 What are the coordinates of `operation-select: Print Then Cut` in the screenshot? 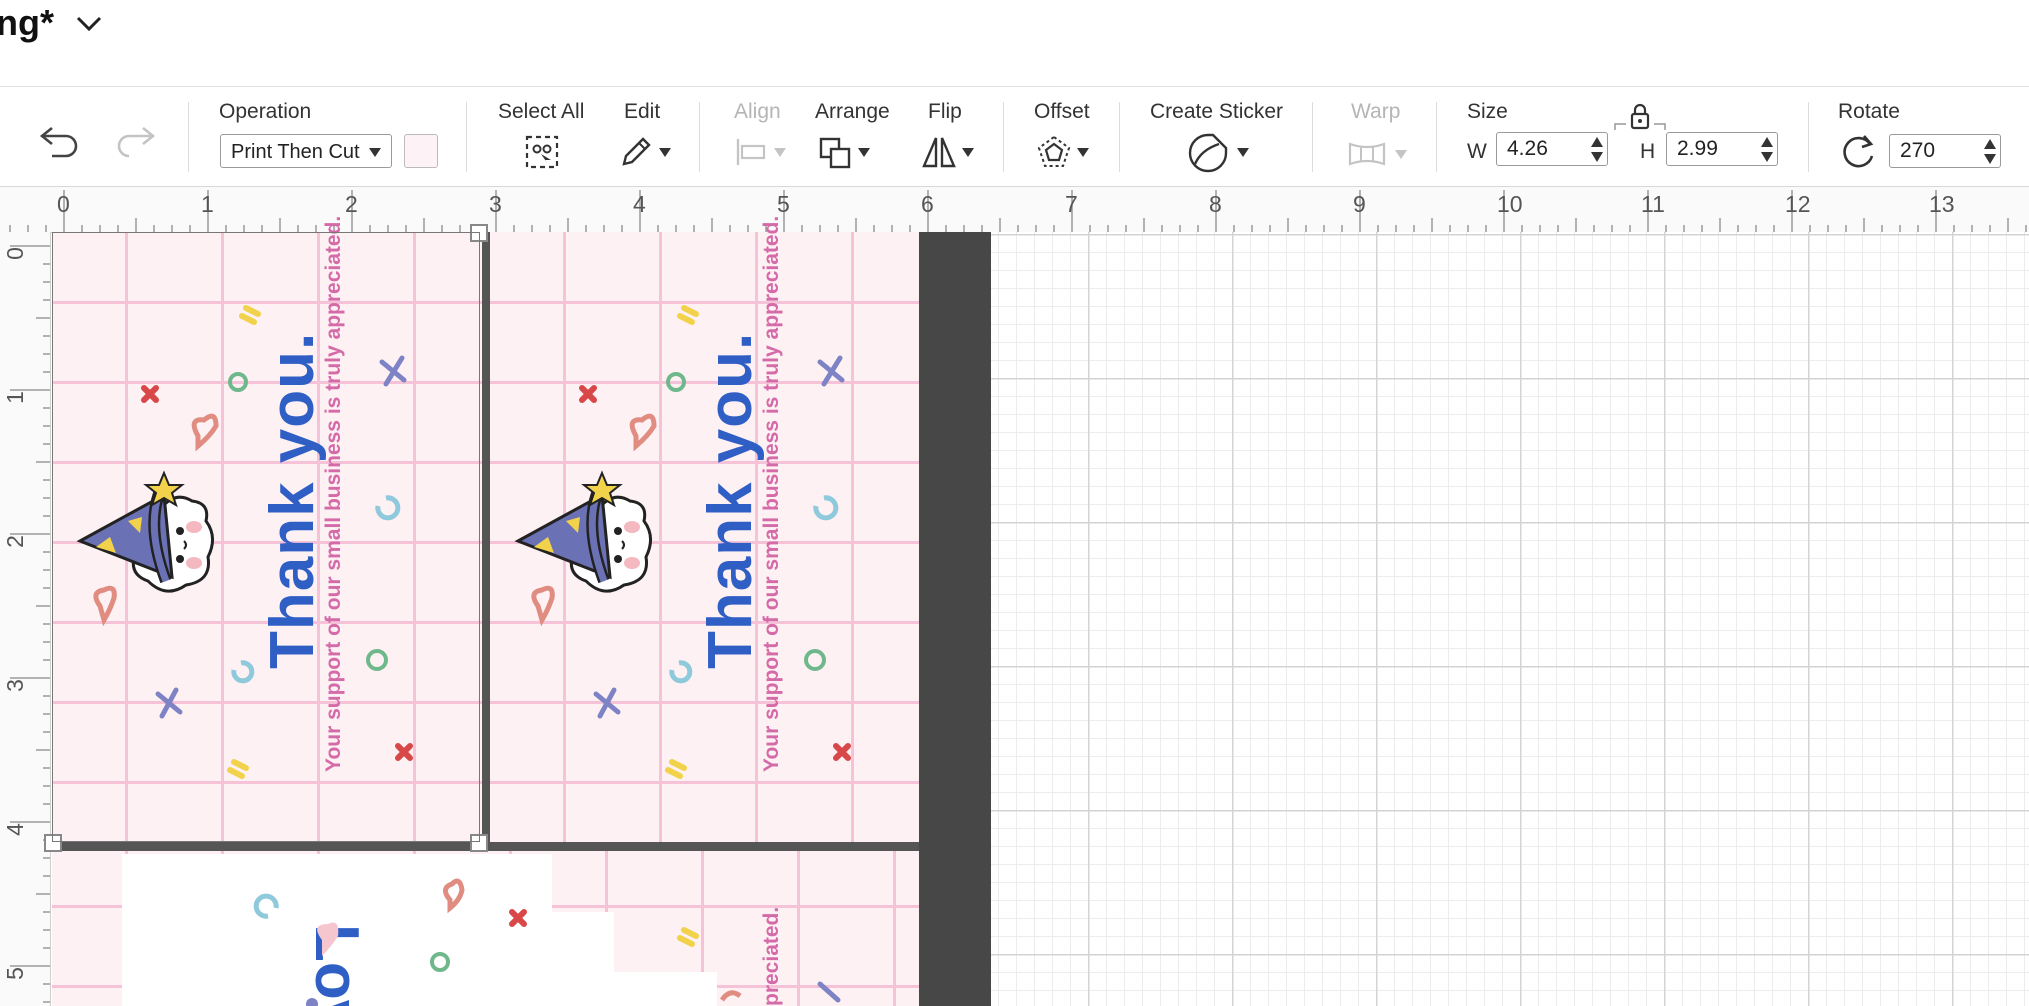 It's located at (306, 151).